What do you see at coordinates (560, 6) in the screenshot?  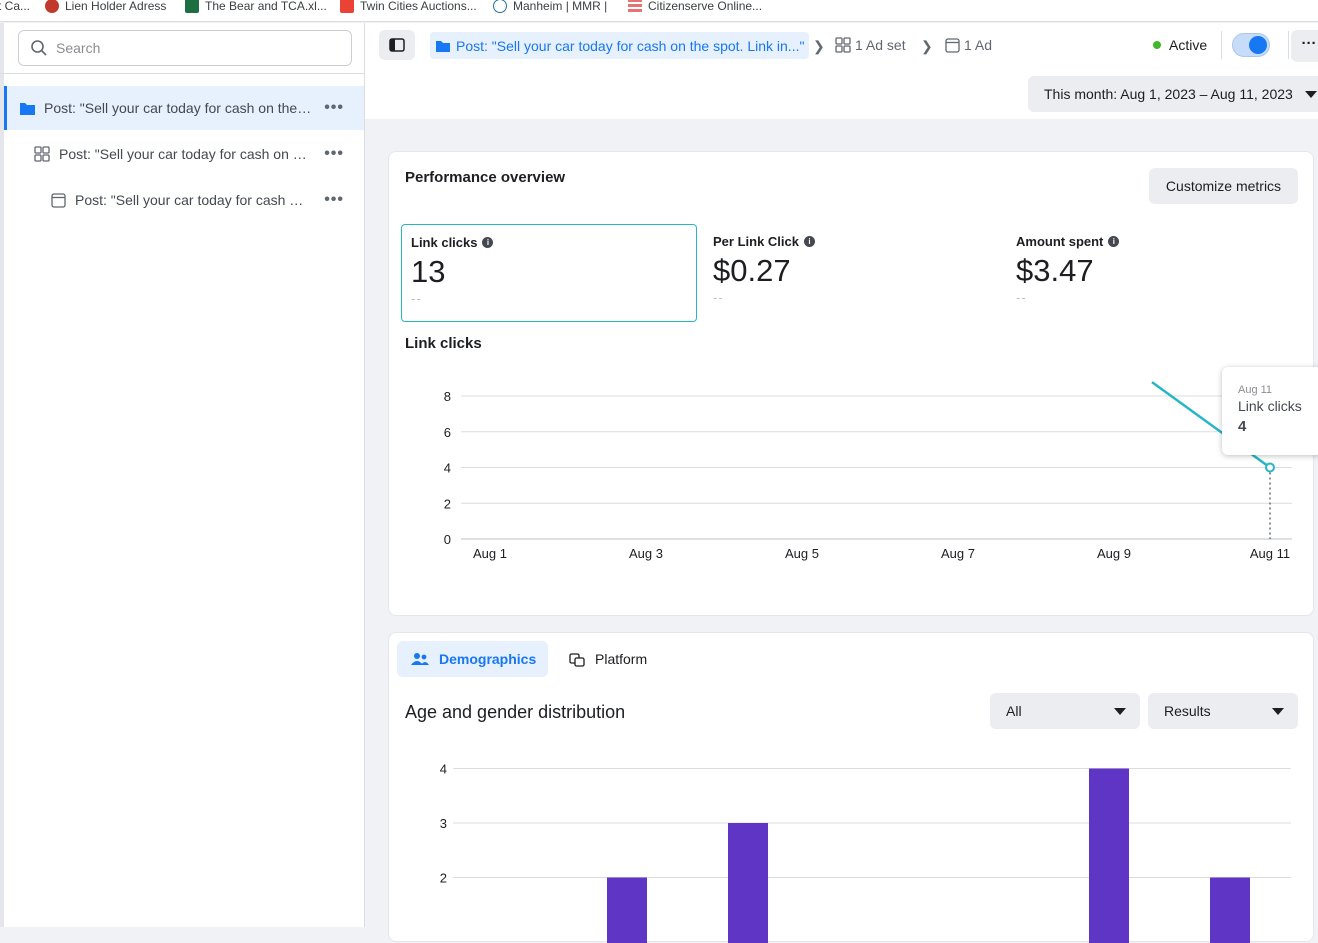 I see `bookmark-label: Manheim | MMR |` at bounding box center [560, 6].